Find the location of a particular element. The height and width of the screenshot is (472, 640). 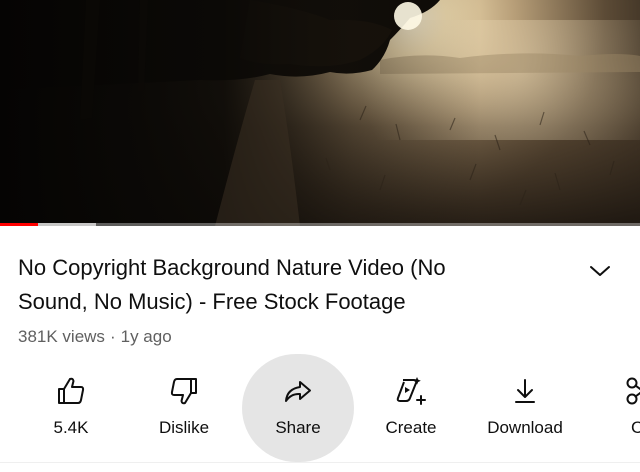

video-metadata: 381K views · 1y ago is located at coordinates (95, 337).